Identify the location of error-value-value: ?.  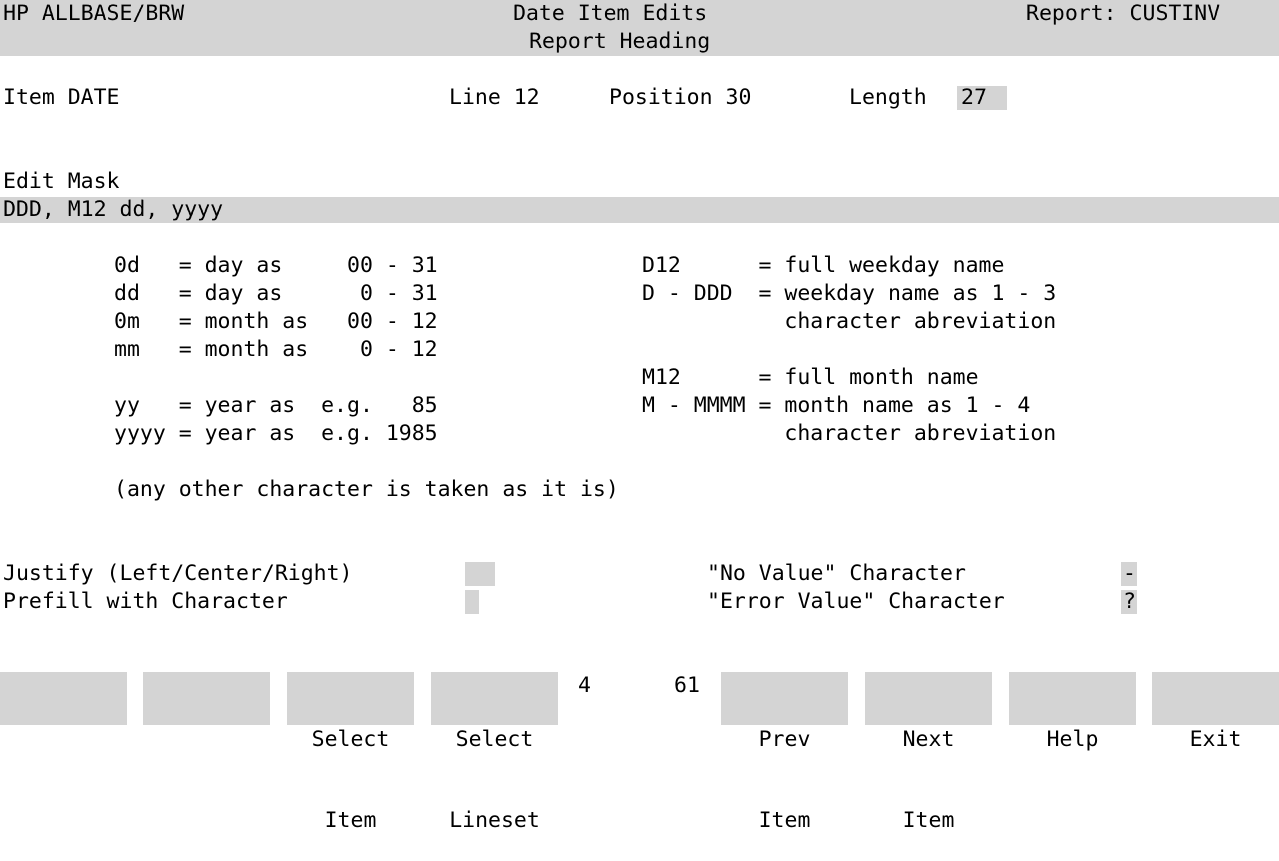
(1129, 602).